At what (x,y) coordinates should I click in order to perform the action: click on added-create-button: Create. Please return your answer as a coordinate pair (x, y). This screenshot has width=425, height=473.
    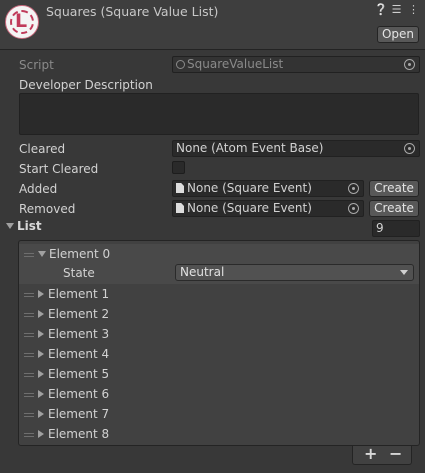
    Looking at the image, I should click on (394, 188).